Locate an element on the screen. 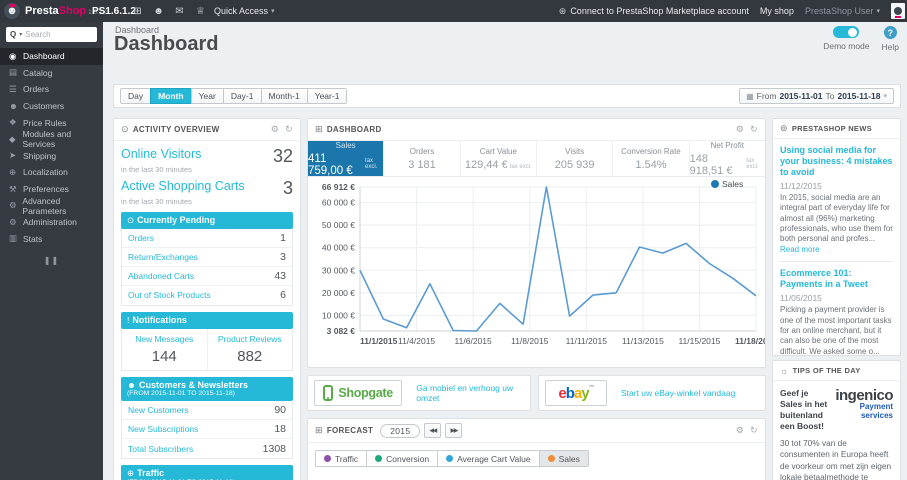  sidebar-item-label: Stats is located at coordinates (33, 238).